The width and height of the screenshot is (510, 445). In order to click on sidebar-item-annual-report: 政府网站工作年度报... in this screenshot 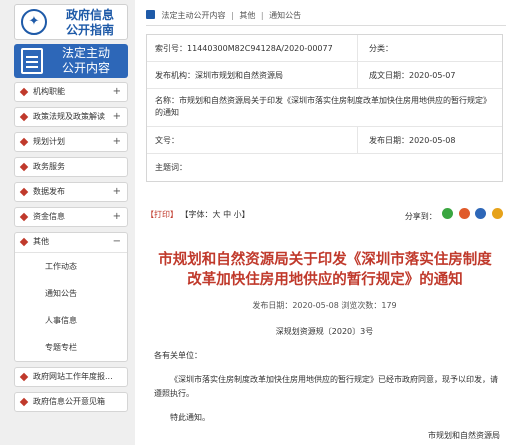, I will do `click(71, 377)`.